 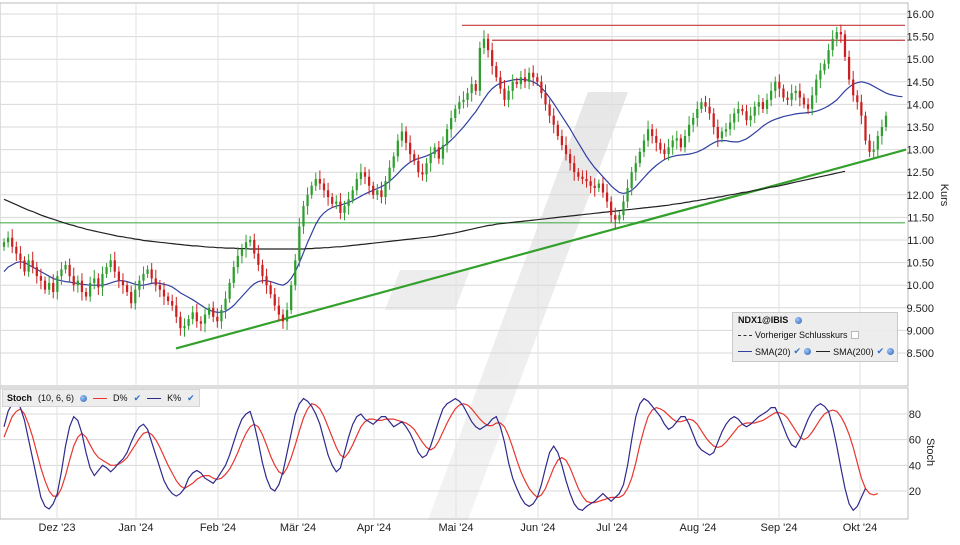 What do you see at coordinates (860, 528) in the screenshot?
I see `x-tick-label: Okt '24` at bounding box center [860, 528].